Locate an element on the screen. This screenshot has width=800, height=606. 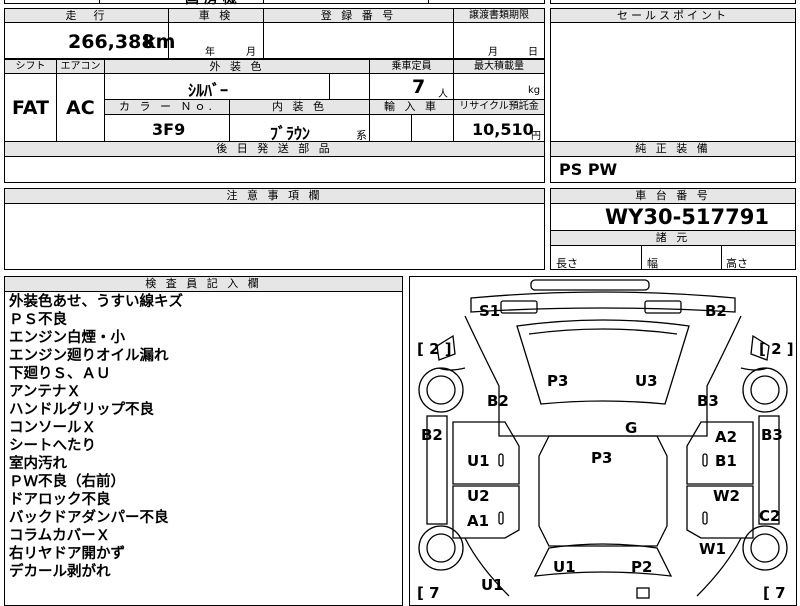
label-u3: U3 is located at coordinates (646, 381).